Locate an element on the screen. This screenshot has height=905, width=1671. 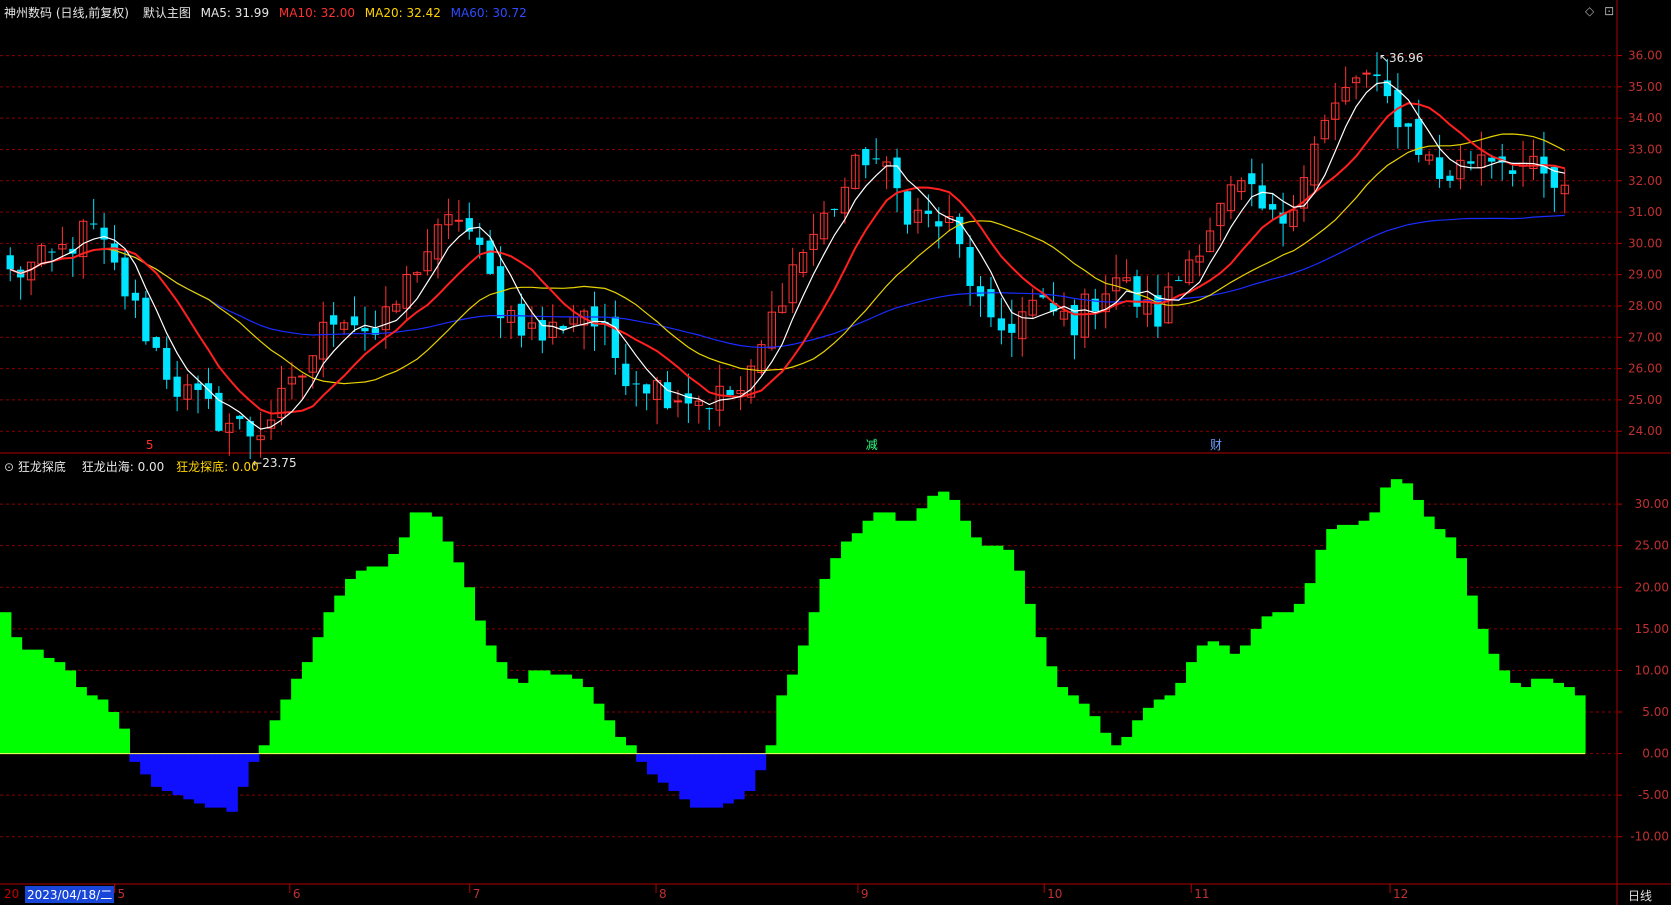
high-price-label: ↖36.96 is located at coordinates (1401, 58).